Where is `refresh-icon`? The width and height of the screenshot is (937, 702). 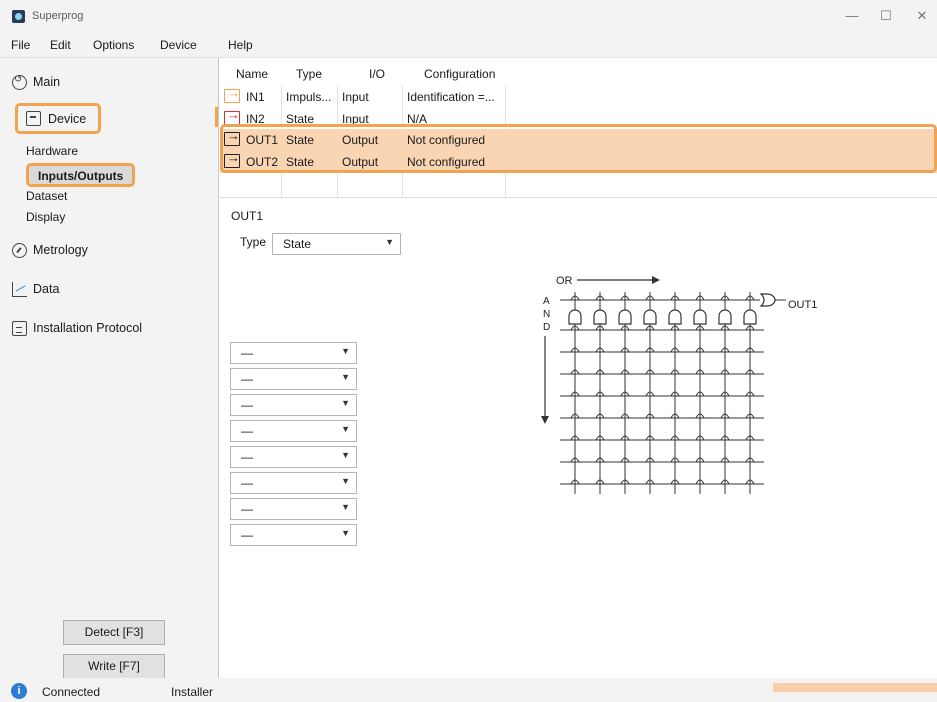 refresh-icon is located at coordinates (19, 82).